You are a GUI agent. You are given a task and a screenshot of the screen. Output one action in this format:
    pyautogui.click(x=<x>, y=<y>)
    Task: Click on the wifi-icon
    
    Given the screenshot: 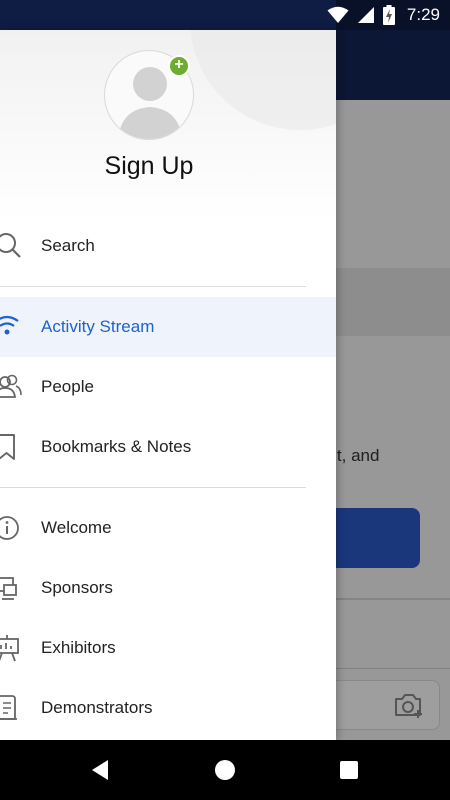 What is the action you would take?
    pyautogui.click(x=338, y=14)
    